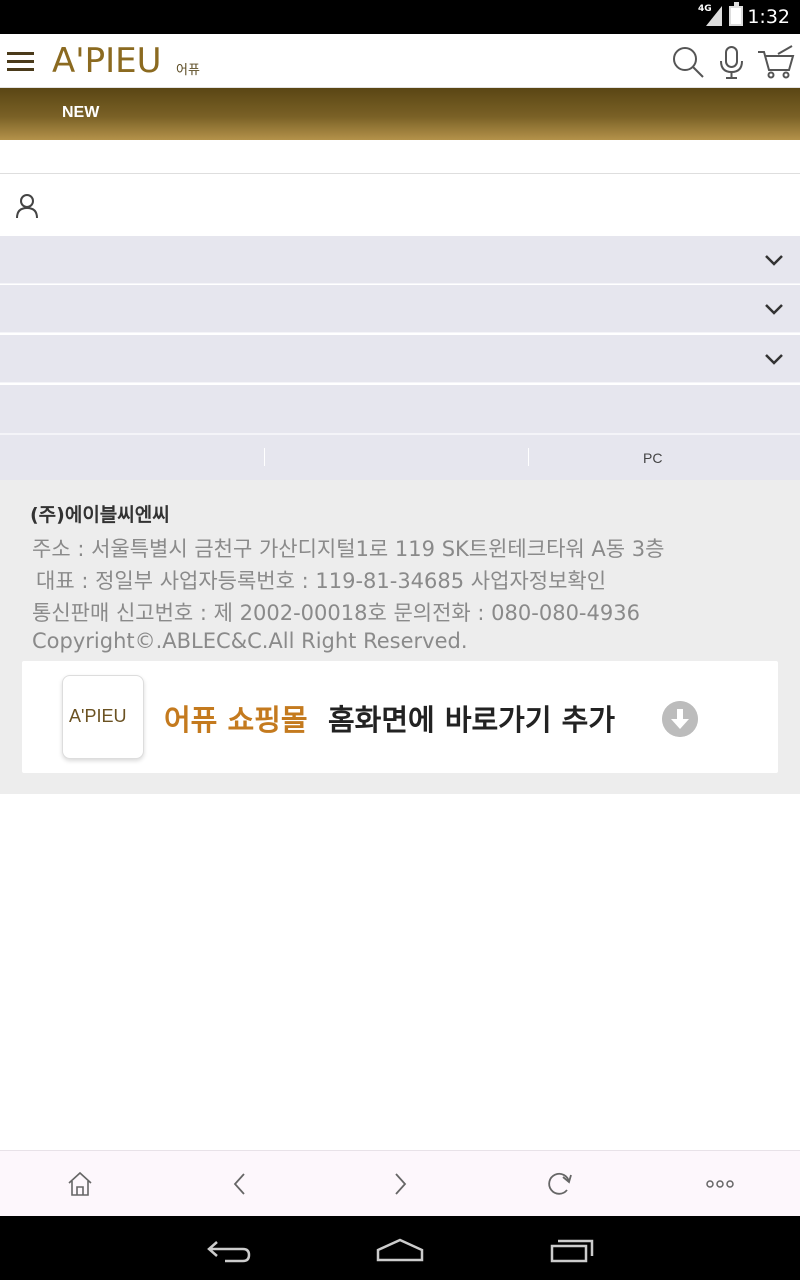  What do you see at coordinates (560, 1184) in the screenshot?
I see `refresh-icon` at bounding box center [560, 1184].